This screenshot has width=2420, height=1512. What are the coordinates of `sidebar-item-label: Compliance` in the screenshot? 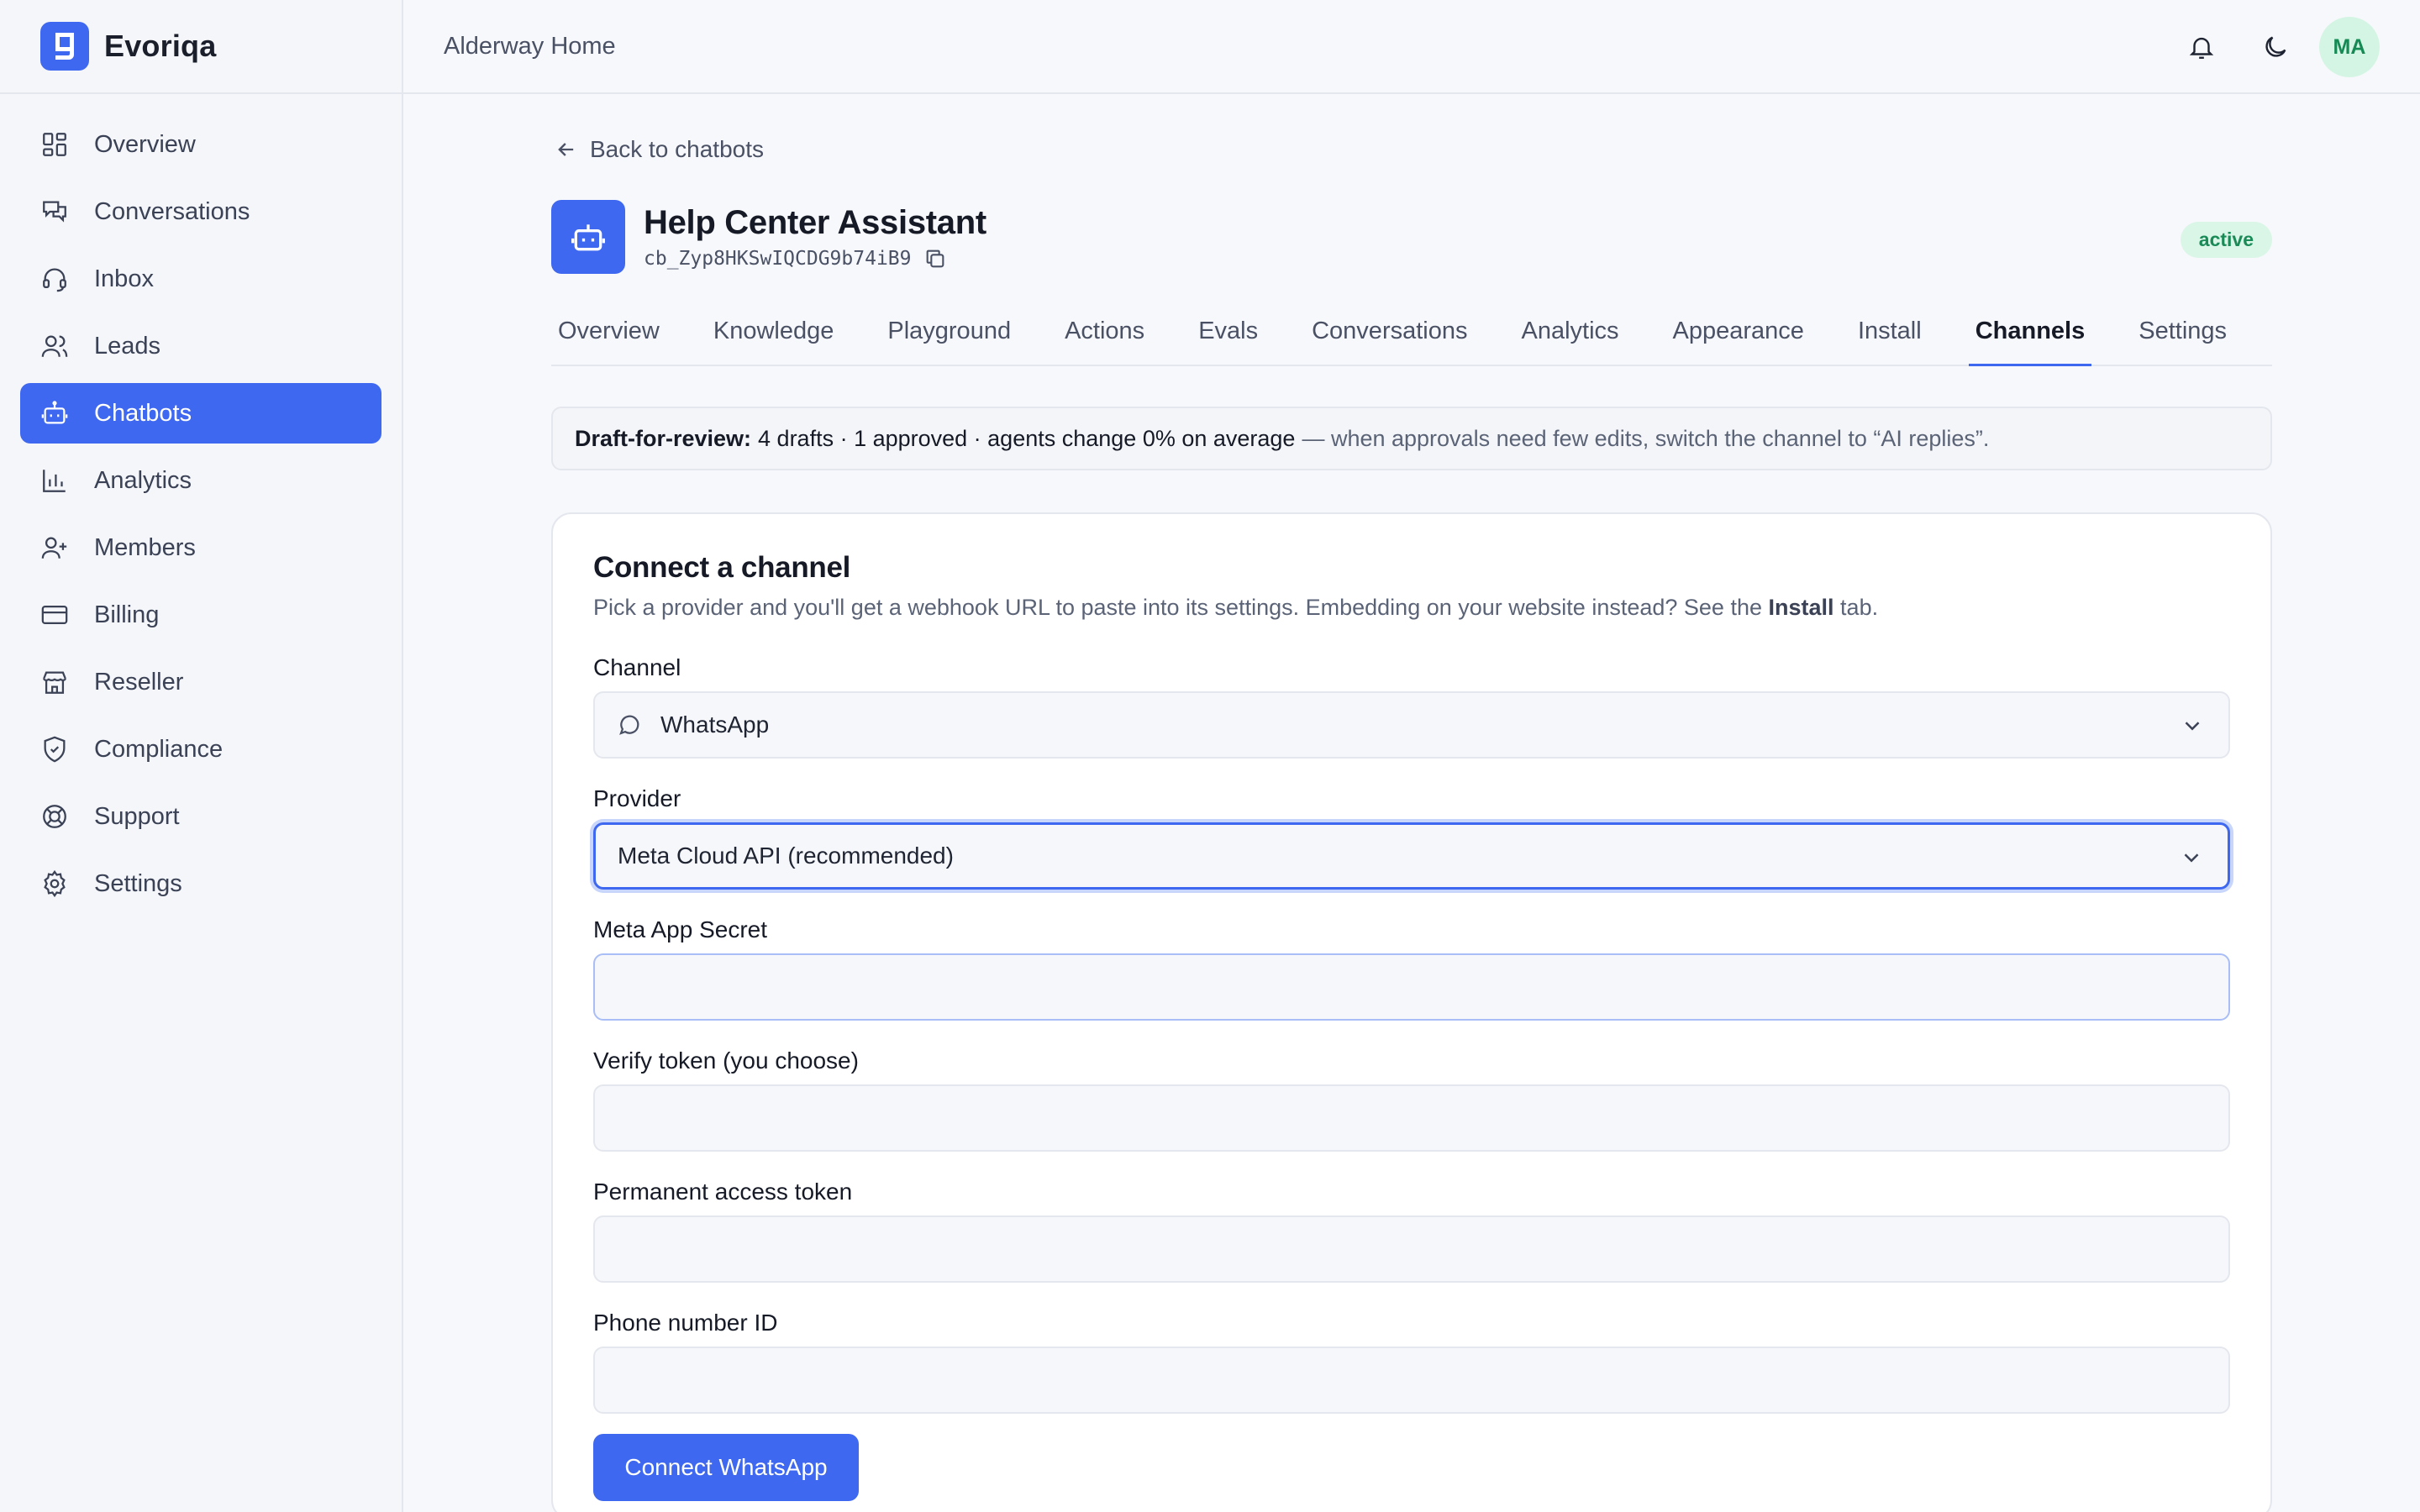 It's located at (159, 749).